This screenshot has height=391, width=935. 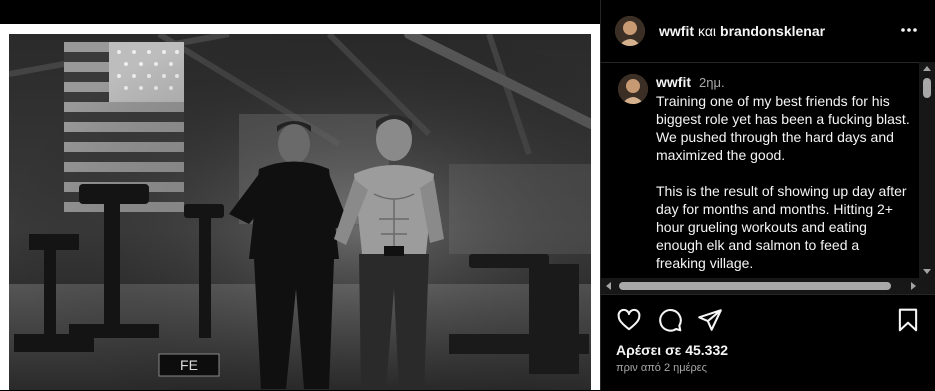 What do you see at coordinates (913, 286) in the screenshot?
I see `scroll-right-arrow-icon` at bounding box center [913, 286].